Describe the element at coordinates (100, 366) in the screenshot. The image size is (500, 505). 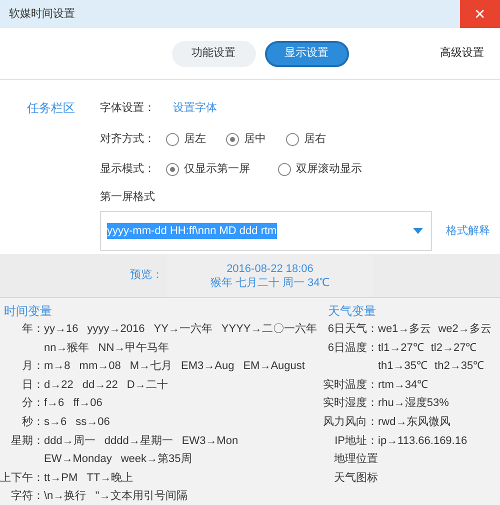
I see `variable-example: mm→08` at that location.